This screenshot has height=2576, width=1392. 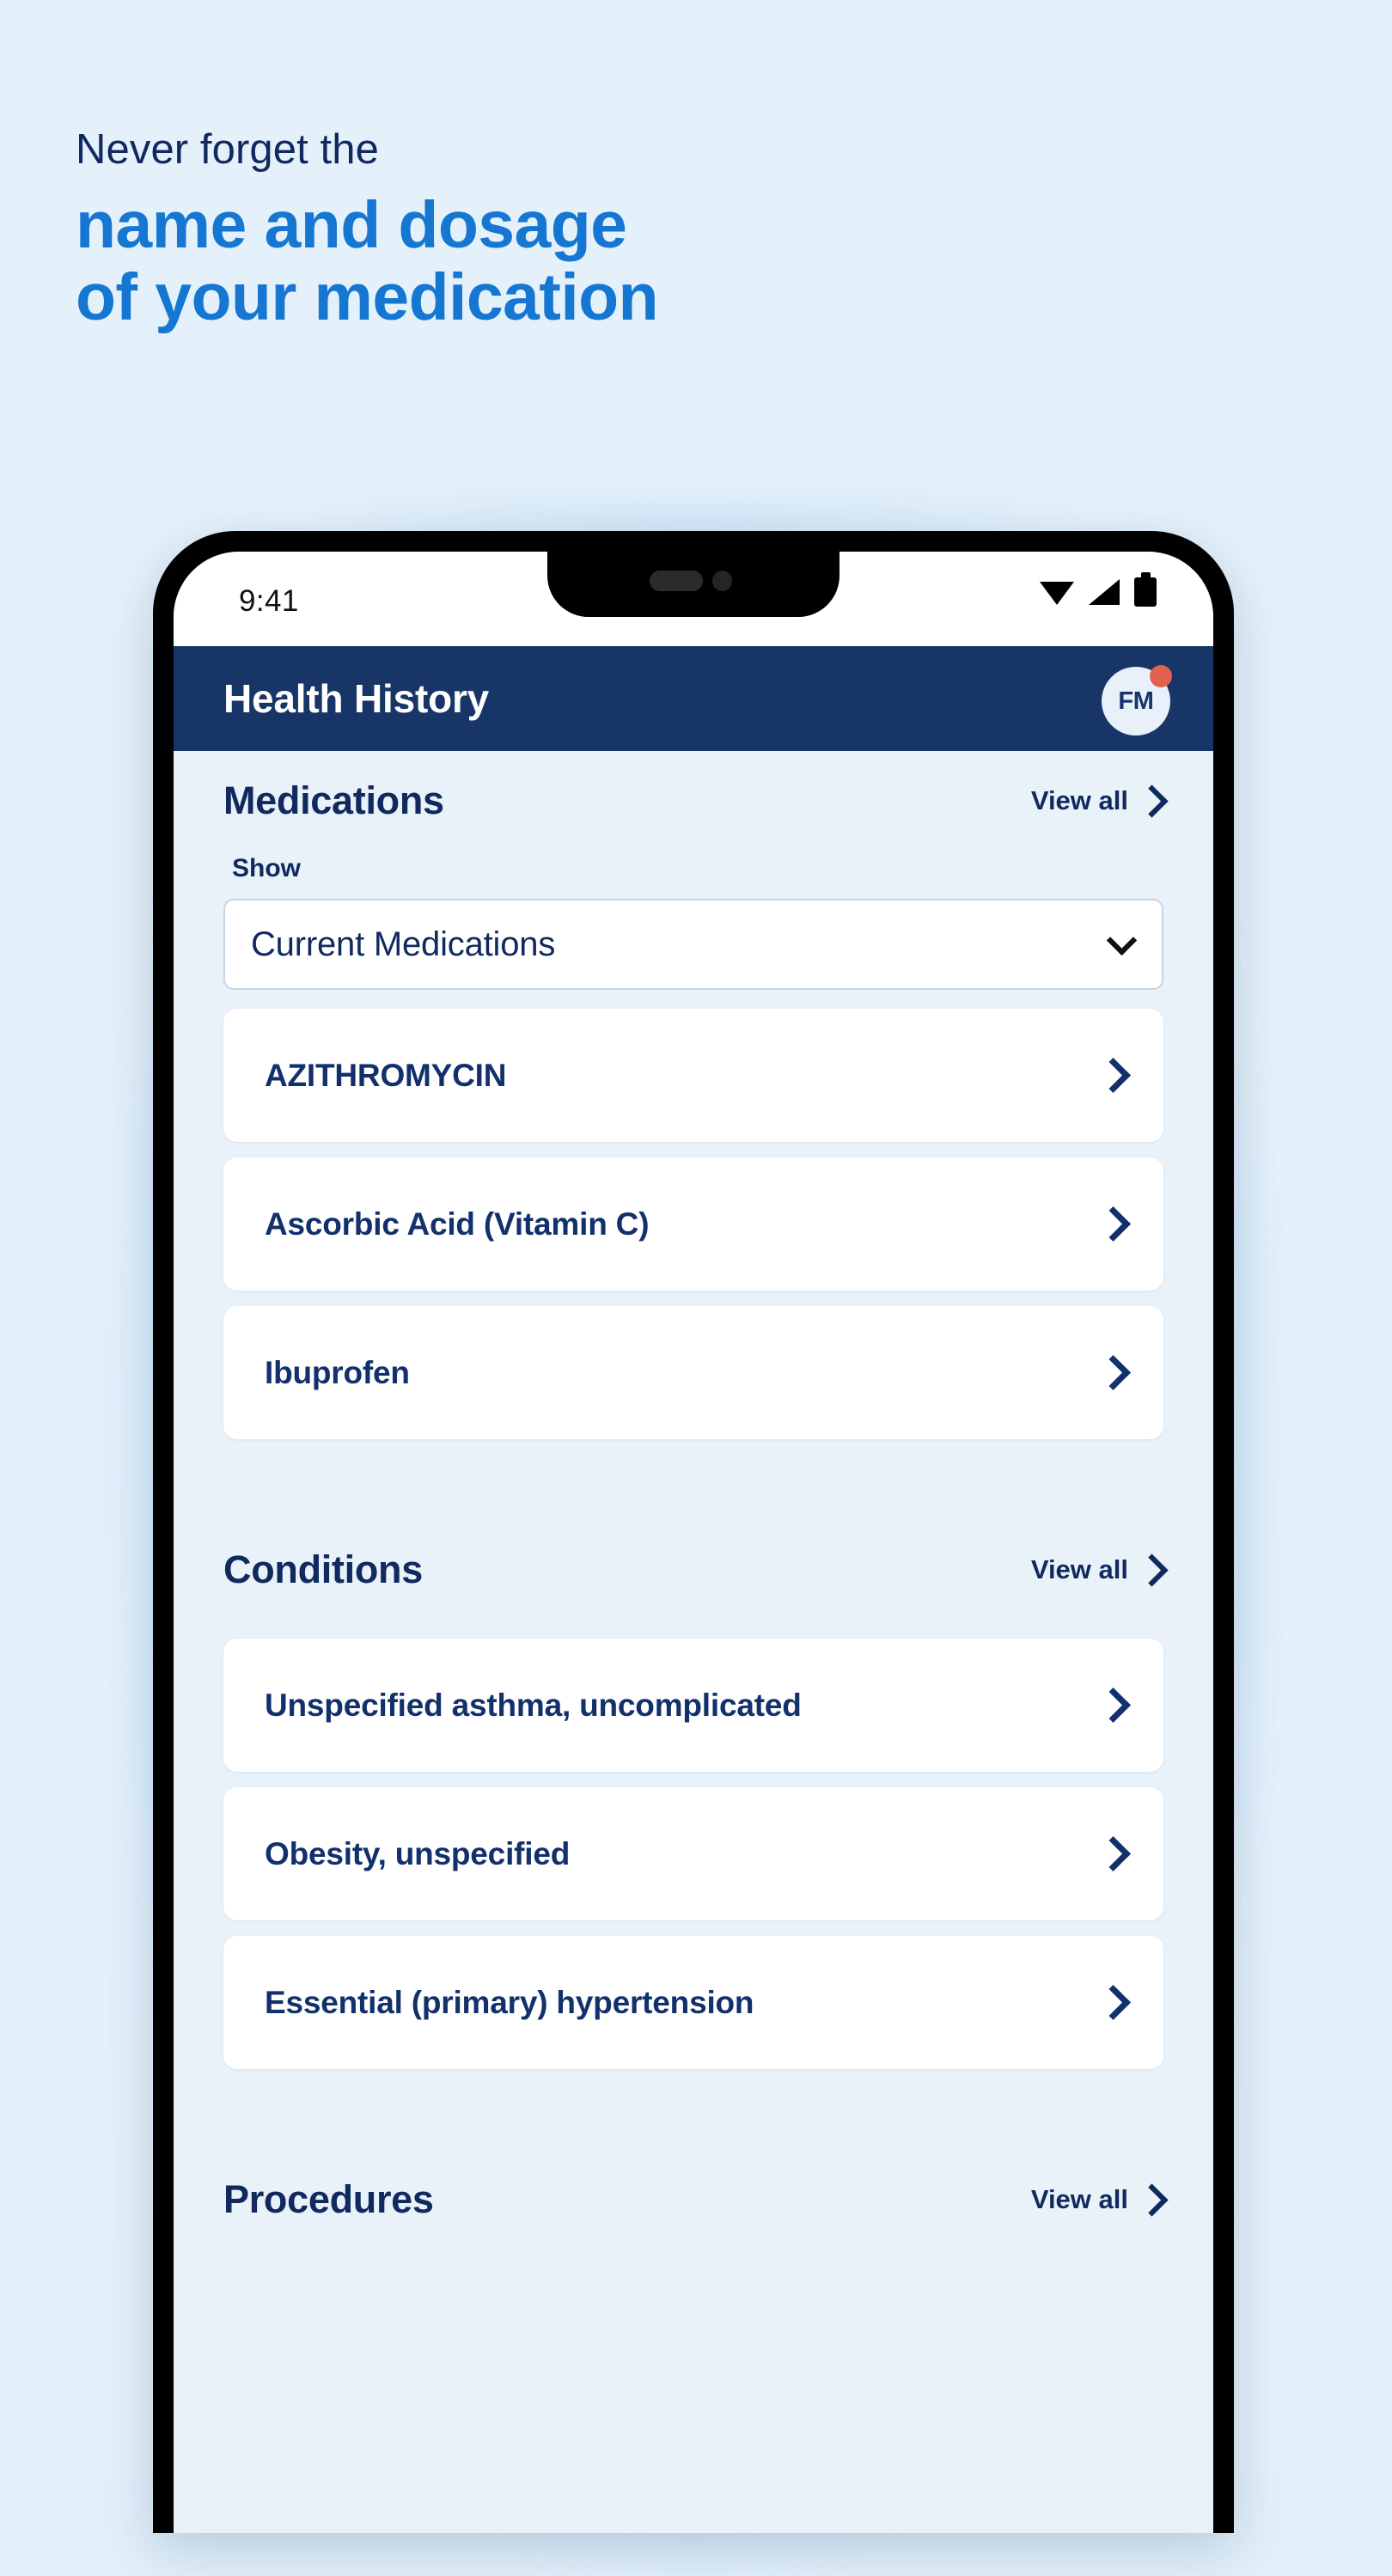 I want to click on section-title-medications: Medications, so click(x=333, y=800).